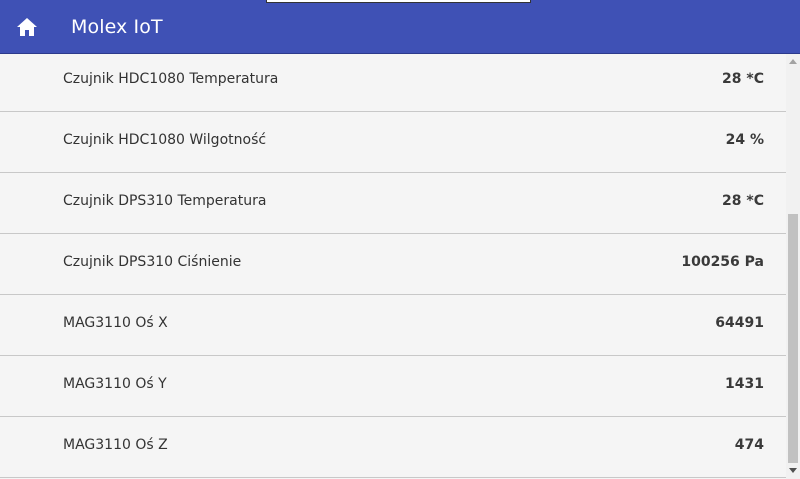  Describe the element at coordinates (393, 81) in the screenshot. I see `list-item: Czujnik HDC1080 Temperatura 28 *C` at that location.